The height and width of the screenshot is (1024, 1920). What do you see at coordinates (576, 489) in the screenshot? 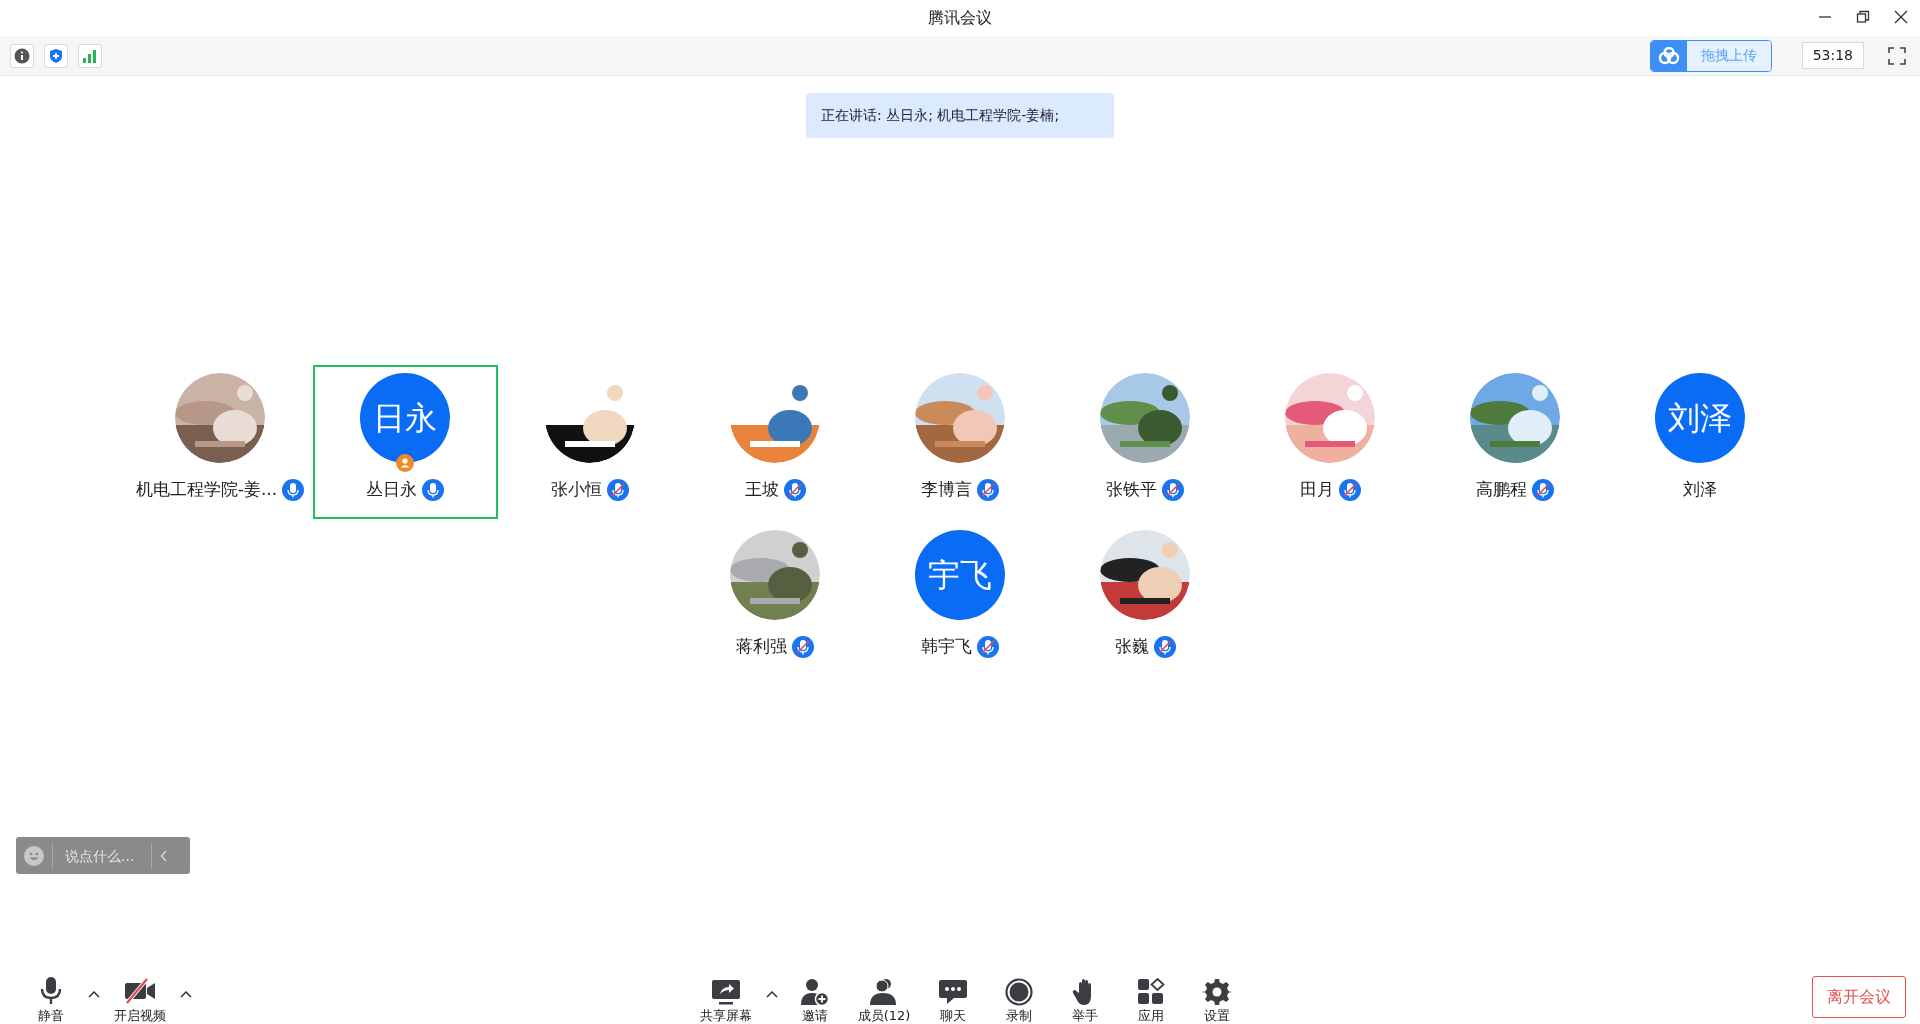
I see `participant-name: 张小恒` at bounding box center [576, 489].